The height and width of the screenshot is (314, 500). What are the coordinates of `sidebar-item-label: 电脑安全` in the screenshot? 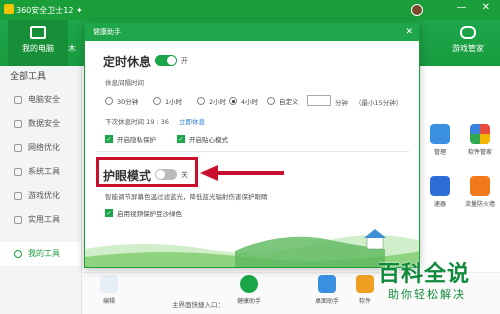 It's located at (44, 99).